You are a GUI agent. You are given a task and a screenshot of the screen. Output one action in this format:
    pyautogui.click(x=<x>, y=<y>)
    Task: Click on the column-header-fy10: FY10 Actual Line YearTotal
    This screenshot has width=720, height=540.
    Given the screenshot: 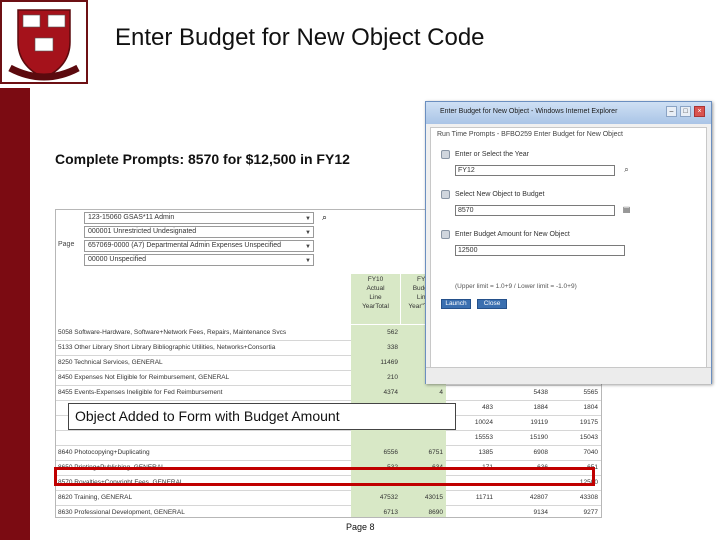 What is the action you would take?
    pyautogui.click(x=376, y=299)
    